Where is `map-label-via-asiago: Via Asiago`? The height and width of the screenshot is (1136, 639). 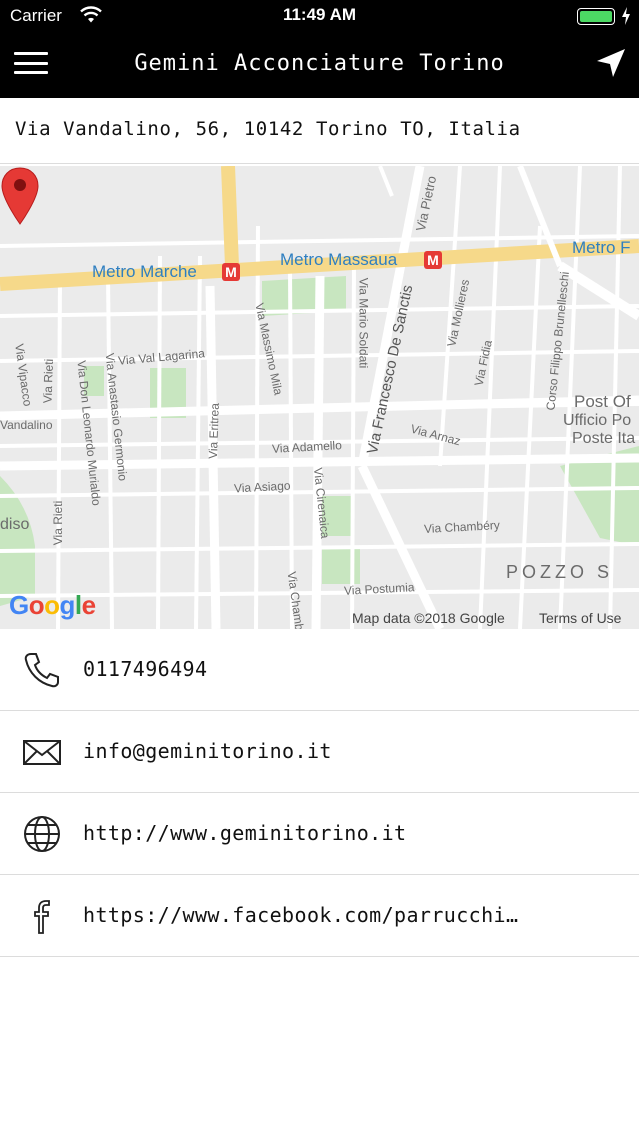
map-label-via-asiago: Via Asiago is located at coordinates (262, 487).